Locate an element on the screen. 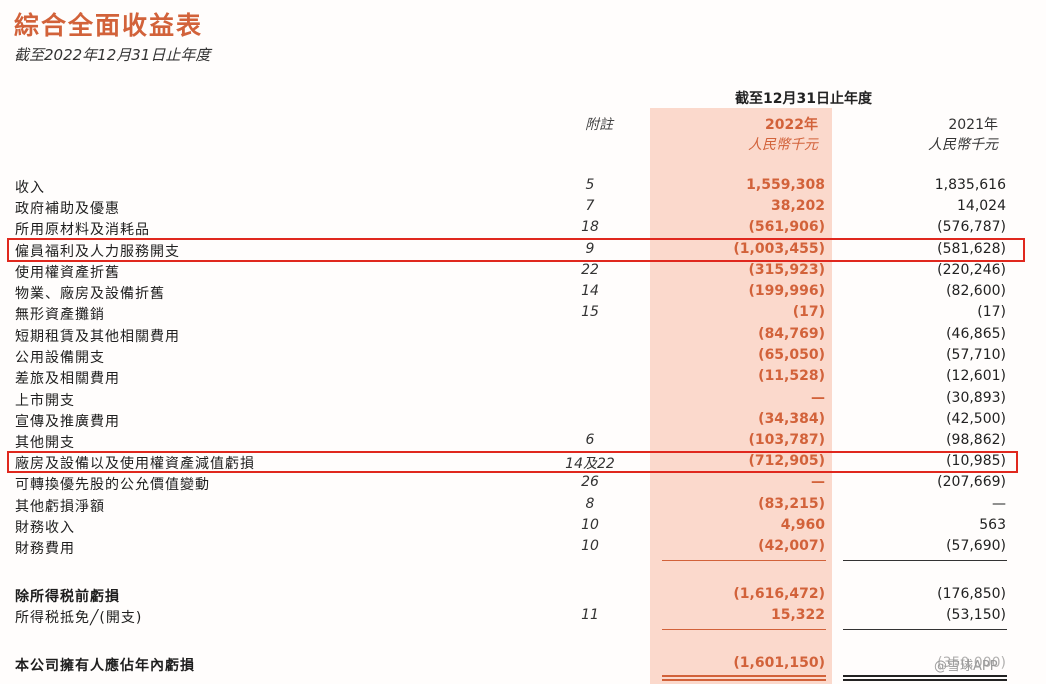 The height and width of the screenshot is (684, 1046). row-value-2022: (561,906) is located at coordinates (786, 227).